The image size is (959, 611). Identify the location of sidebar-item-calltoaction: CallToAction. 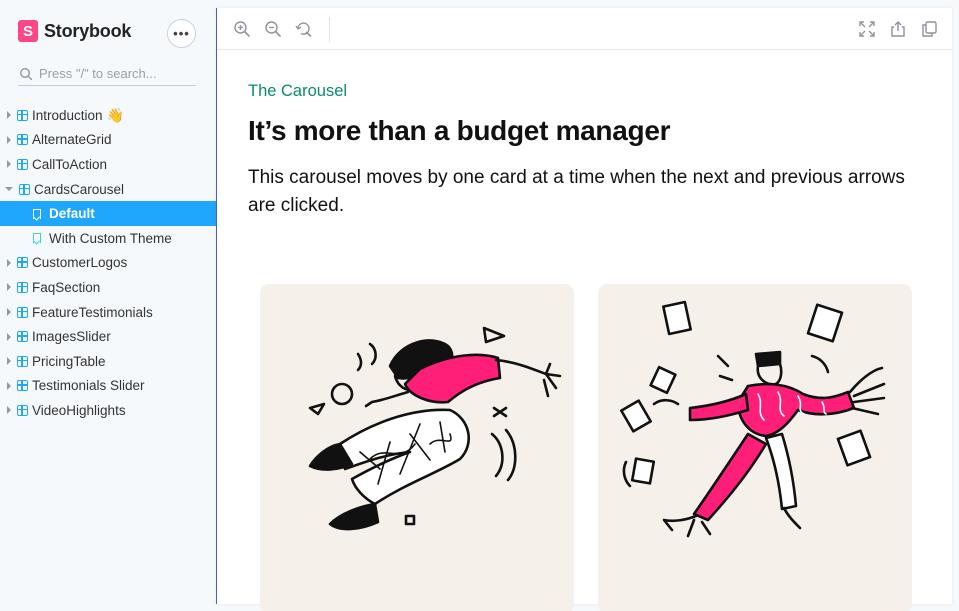
(108, 164).